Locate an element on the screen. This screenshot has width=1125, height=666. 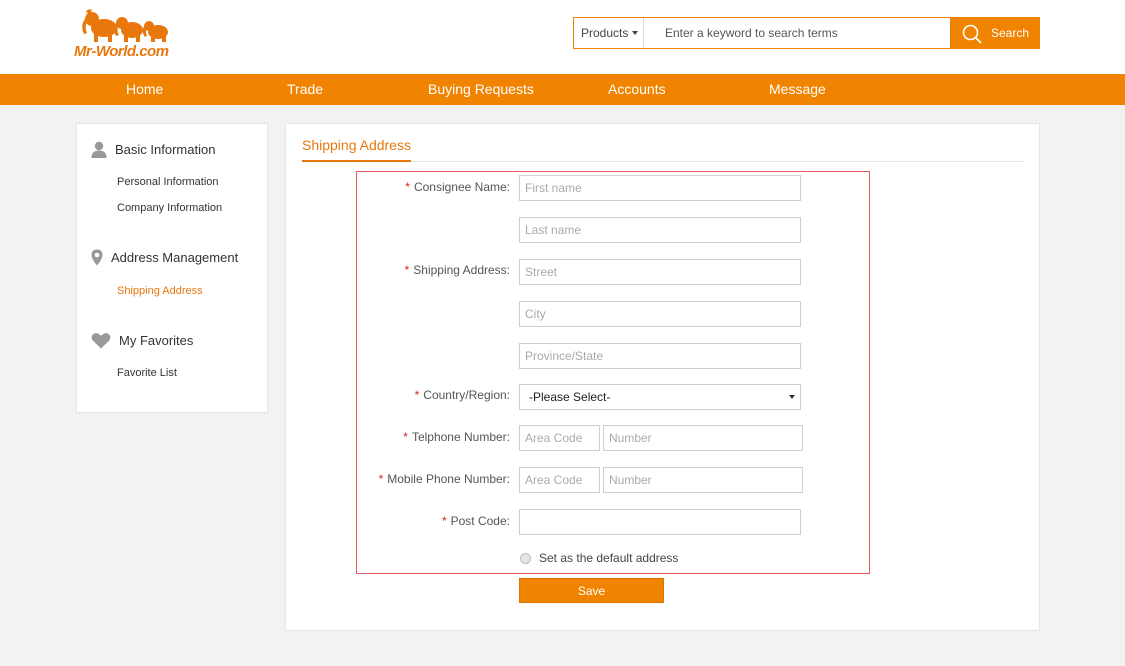
caret-down-icon is located at coordinates (635, 33).